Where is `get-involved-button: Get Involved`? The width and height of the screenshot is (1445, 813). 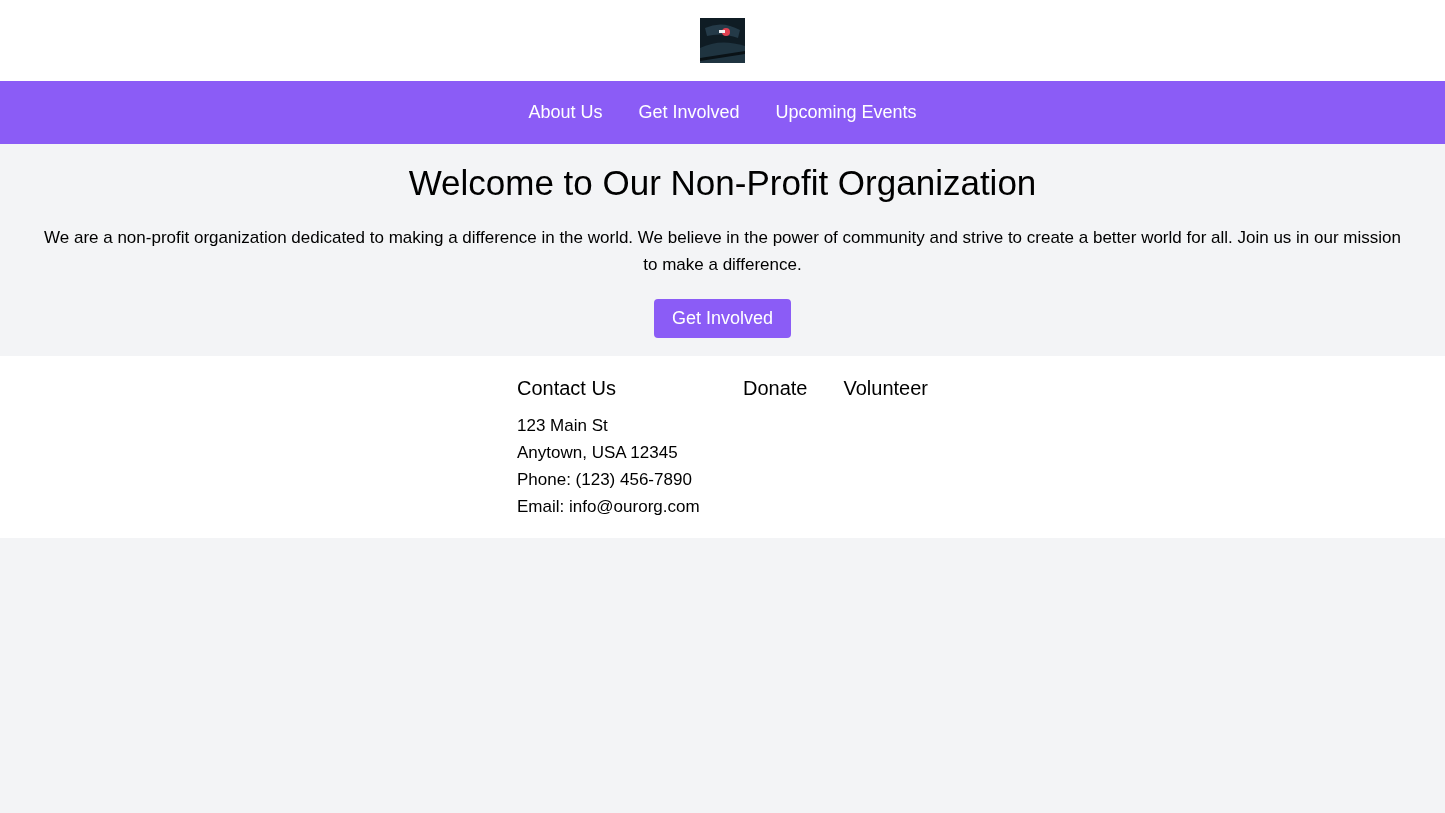 get-involved-button: Get Involved is located at coordinates (722, 318).